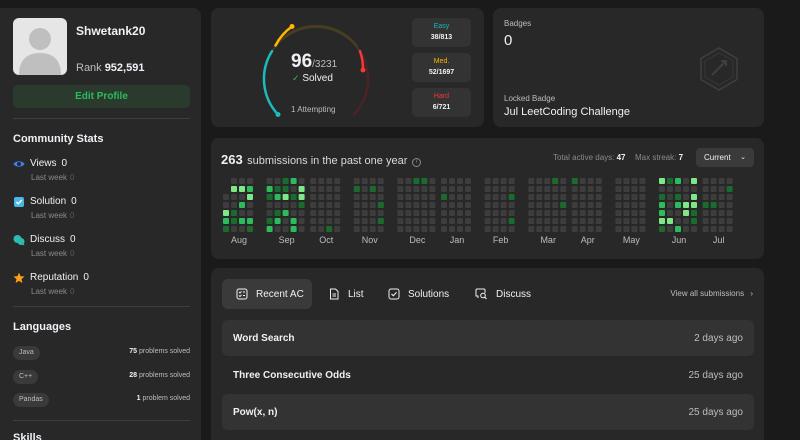 The width and height of the screenshot is (800, 440). Describe the element at coordinates (418, 294) in the screenshot. I see `tab-solutions: Solutions` at that location.